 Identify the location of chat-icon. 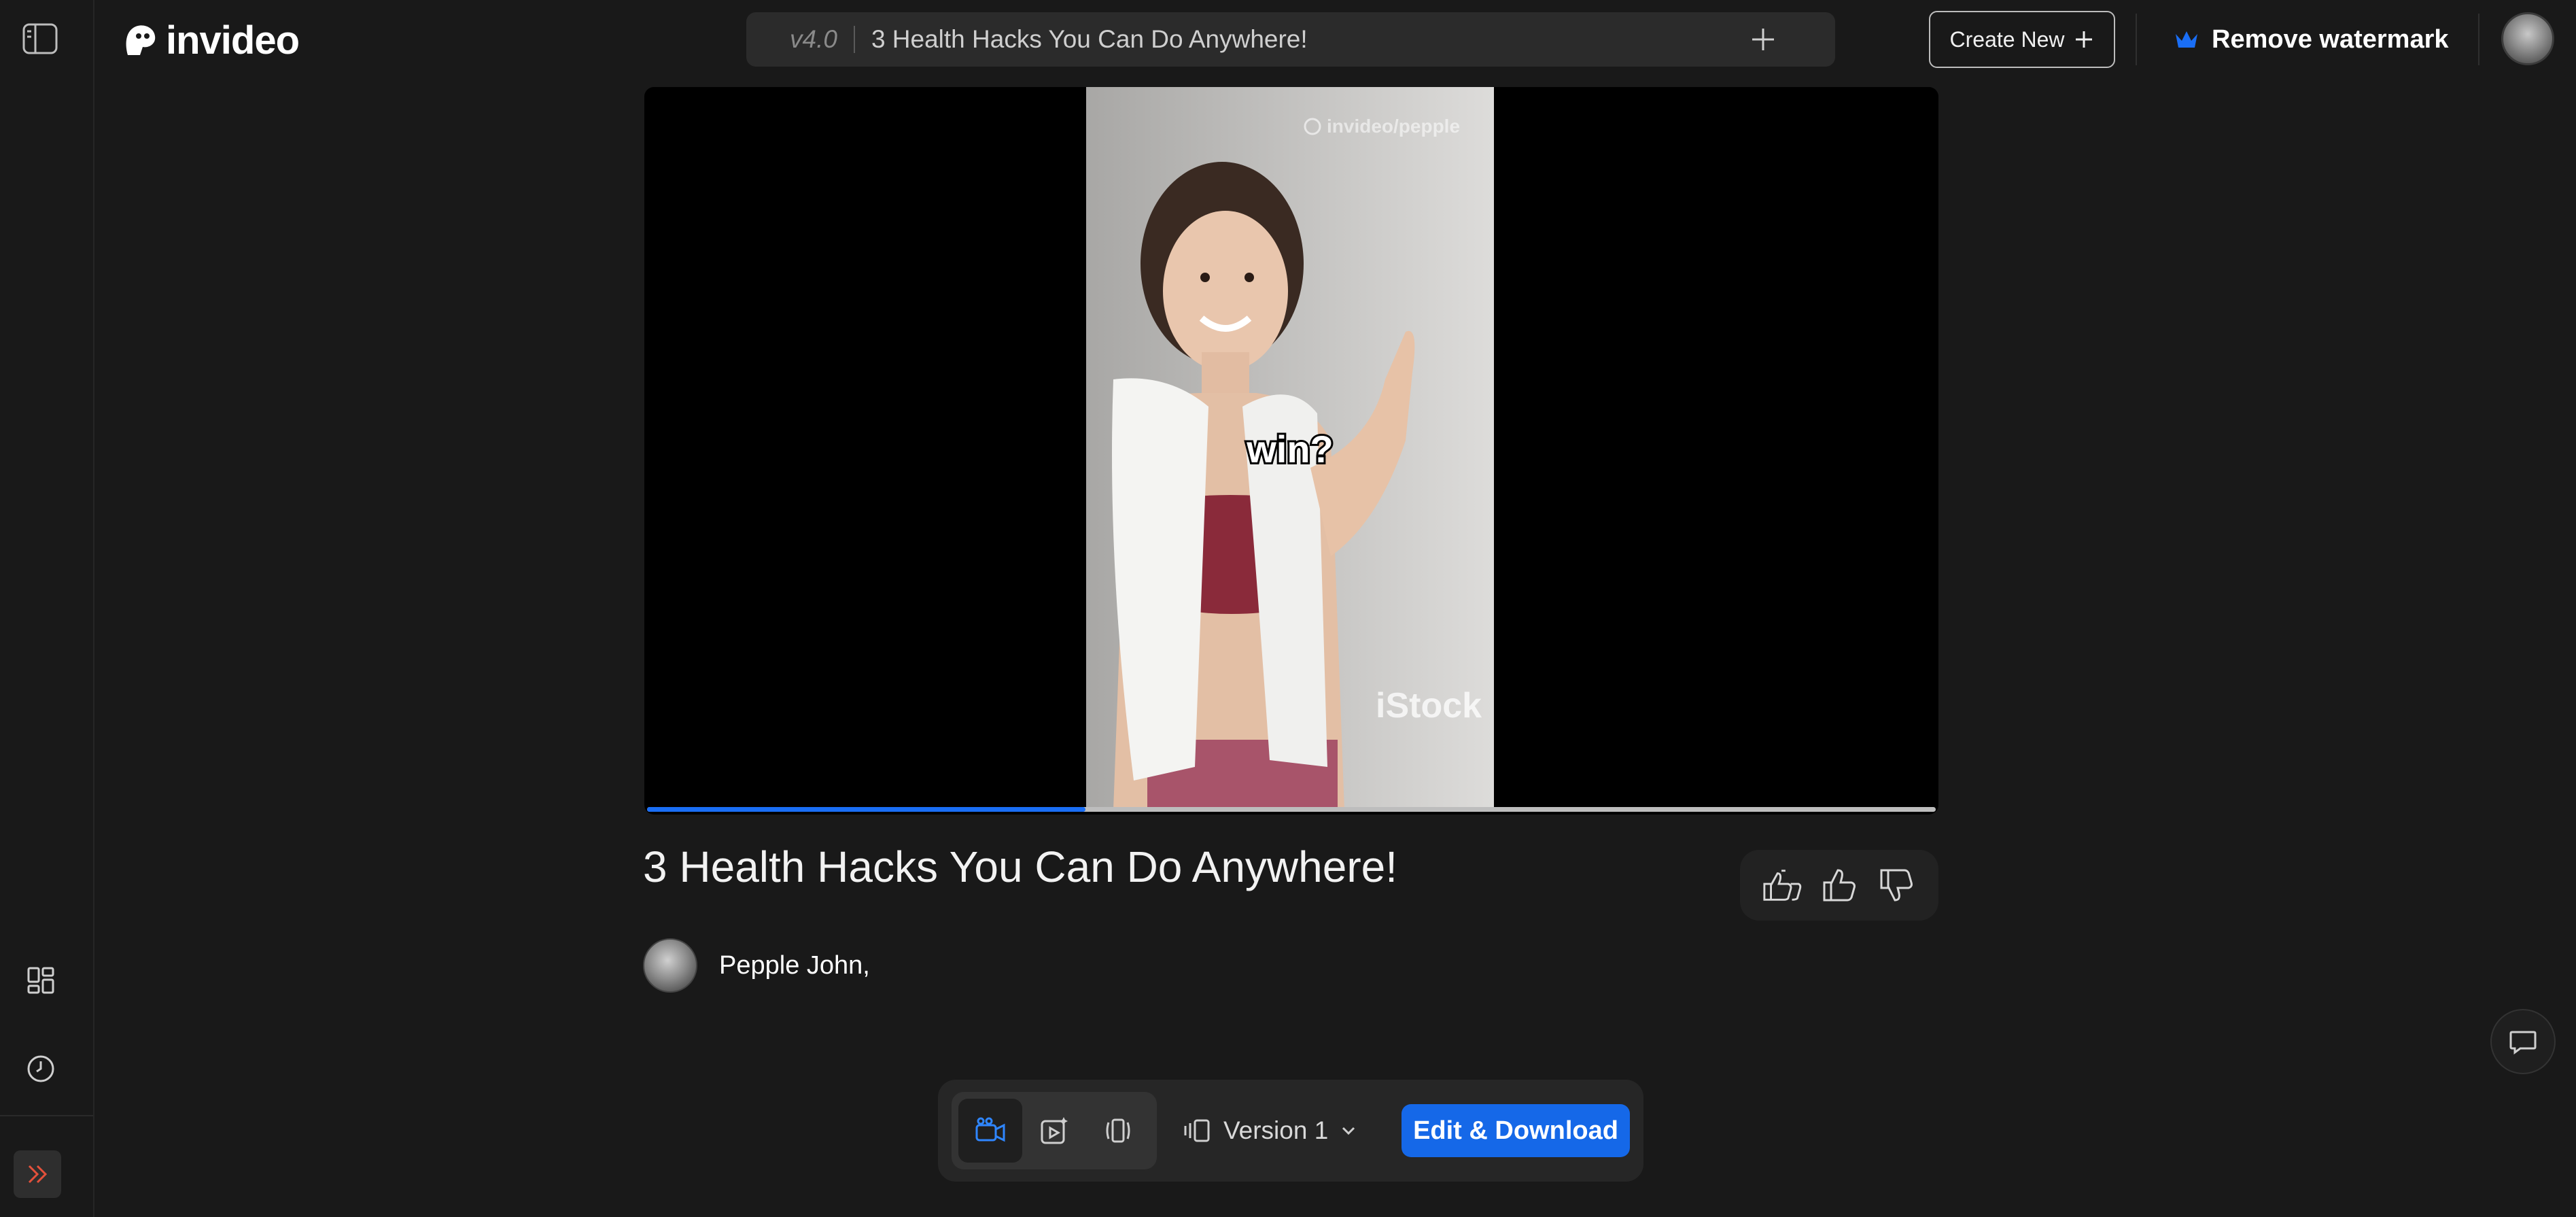
(2523, 1042).